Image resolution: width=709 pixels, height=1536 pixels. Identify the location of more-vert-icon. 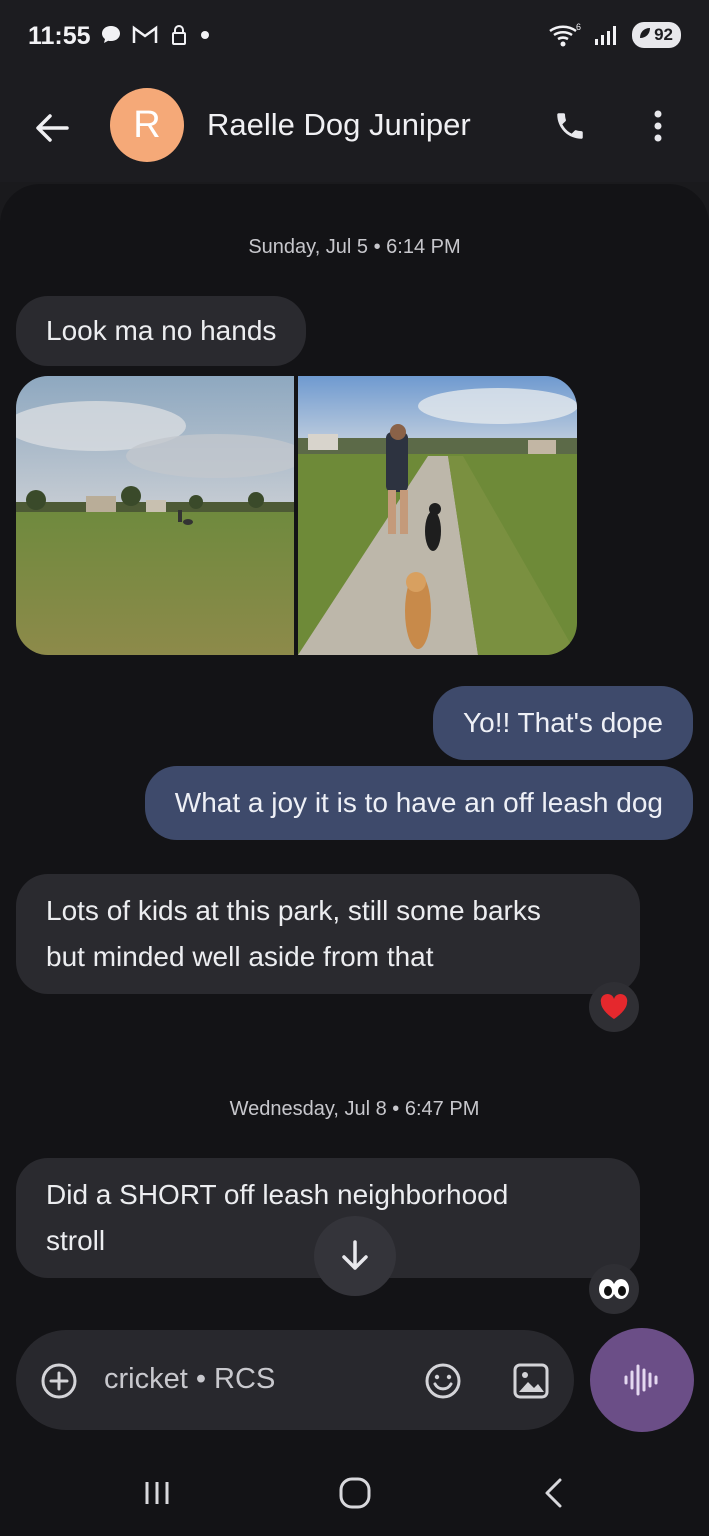
(658, 126).